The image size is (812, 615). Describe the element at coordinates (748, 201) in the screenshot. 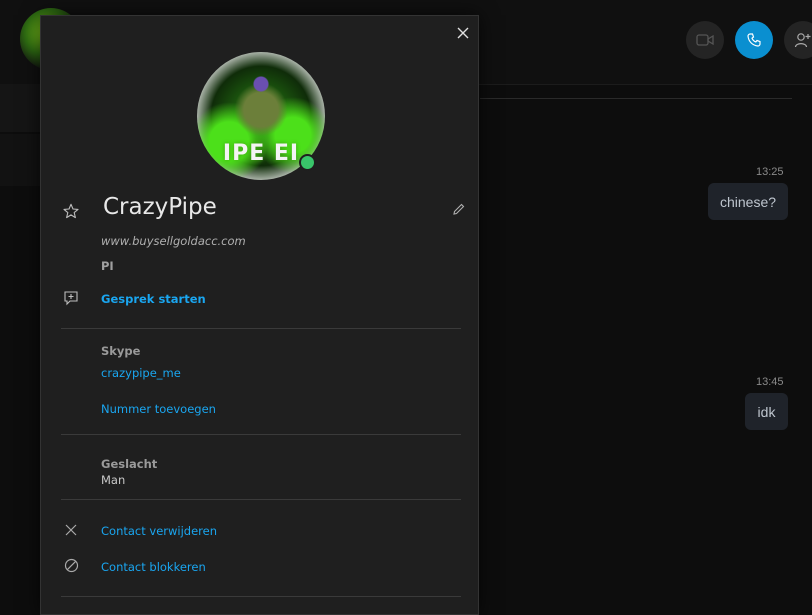

I see `message-bubble: chinese?` at that location.